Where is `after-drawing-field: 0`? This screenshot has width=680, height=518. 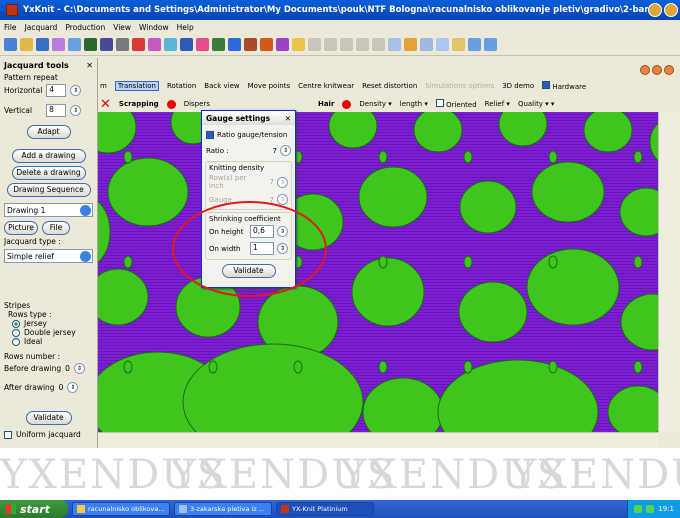 after-drawing-field: 0 is located at coordinates (61, 387).